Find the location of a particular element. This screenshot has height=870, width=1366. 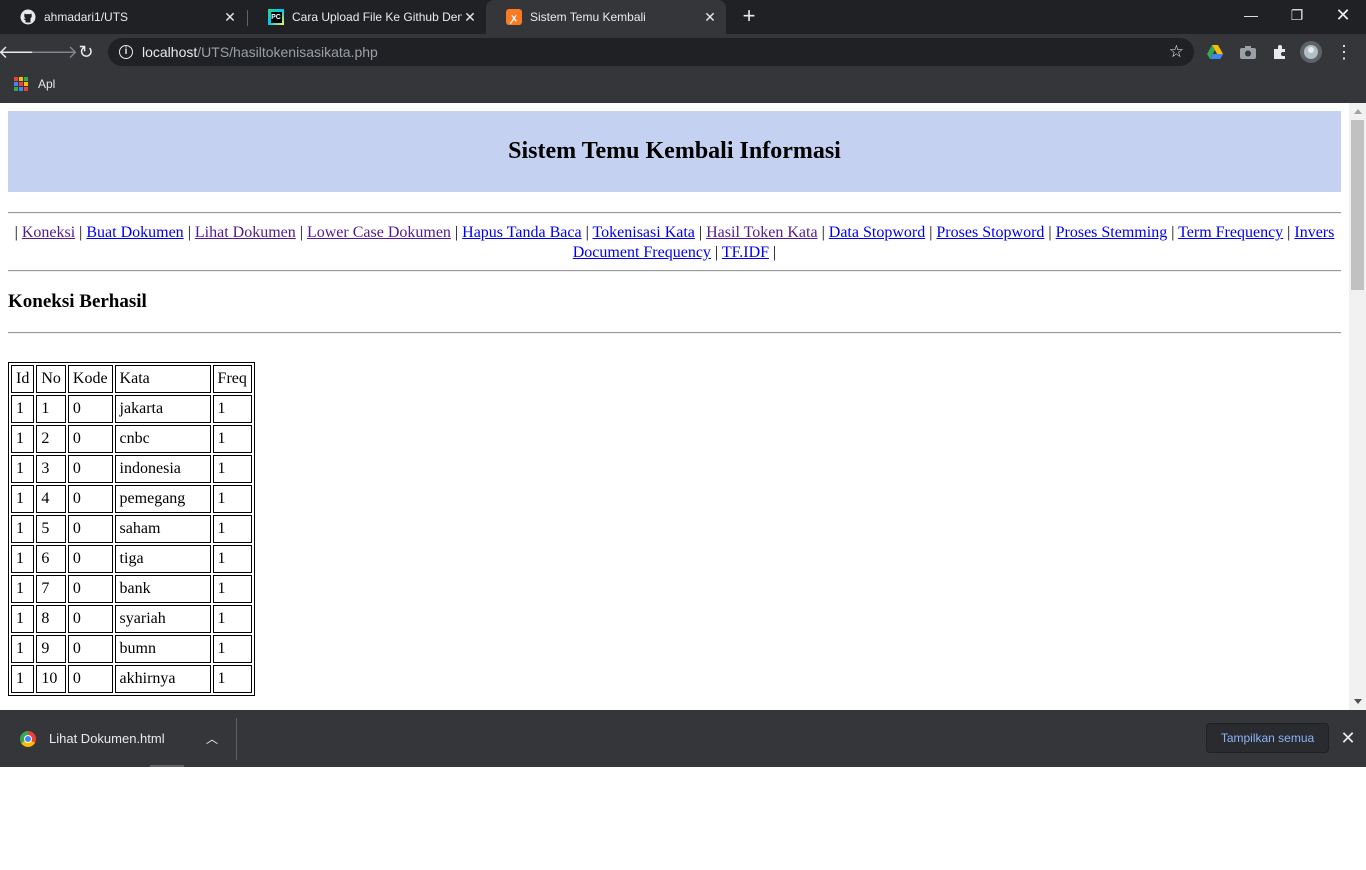

table-cell: 2 is located at coordinates (51, 439).